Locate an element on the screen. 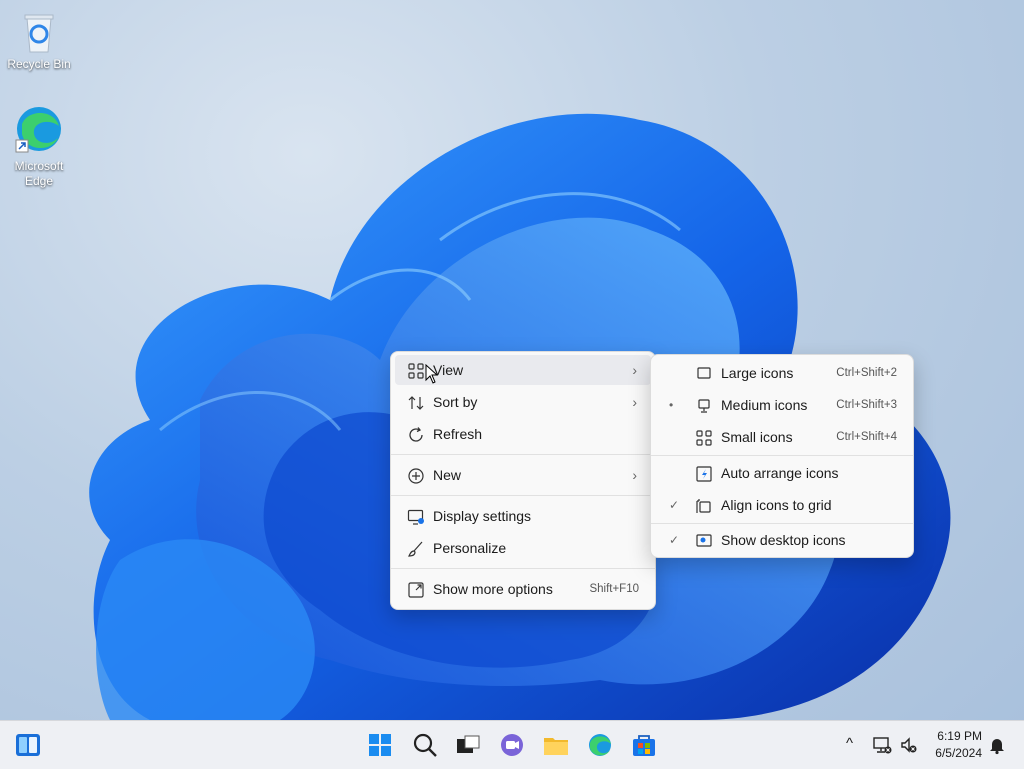 This screenshot has width=1024, height=769. volume-muted-icon is located at coordinates (909, 745).